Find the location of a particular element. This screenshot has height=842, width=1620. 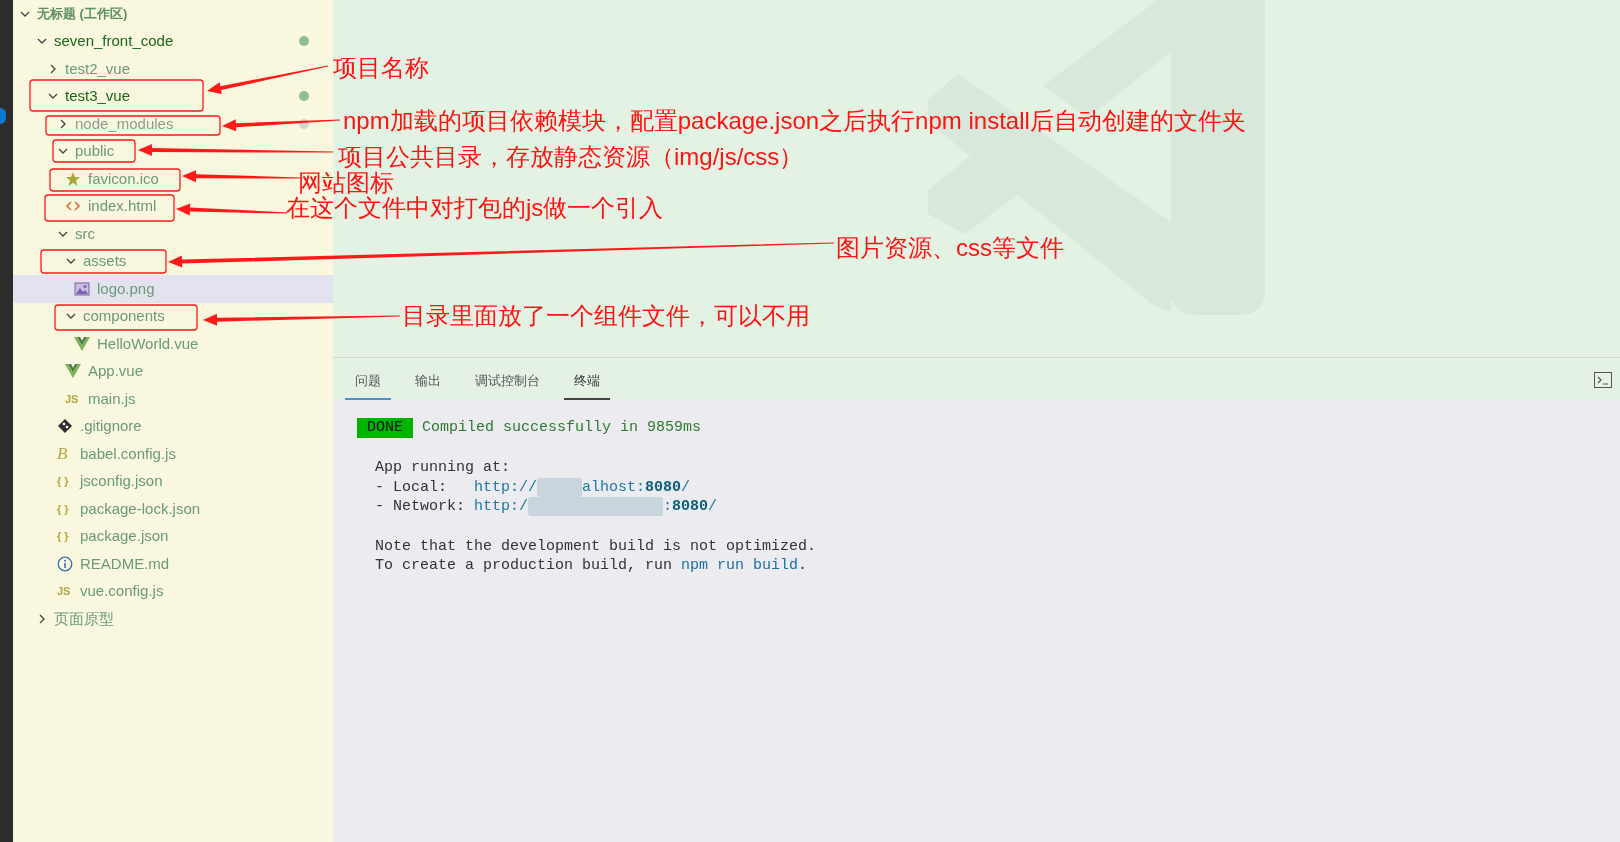

file-name: jsconfig.json is located at coordinates (121, 481).